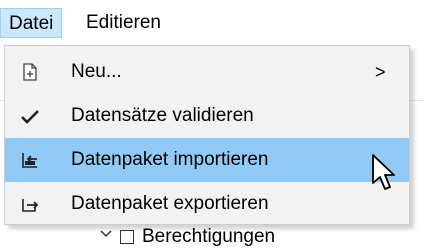 The width and height of the screenshot is (424, 248). Describe the element at coordinates (170, 203) in the screenshot. I see `menu-item-label: Datenpaket exportieren` at that location.